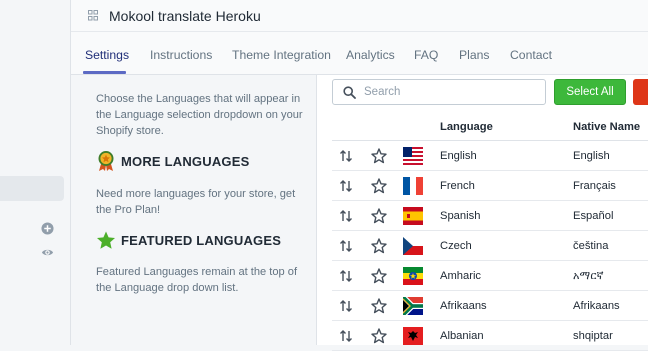 The image size is (648, 351). What do you see at coordinates (593, 216) in the screenshot?
I see `native-name: Español` at bounding box center [593, 216].